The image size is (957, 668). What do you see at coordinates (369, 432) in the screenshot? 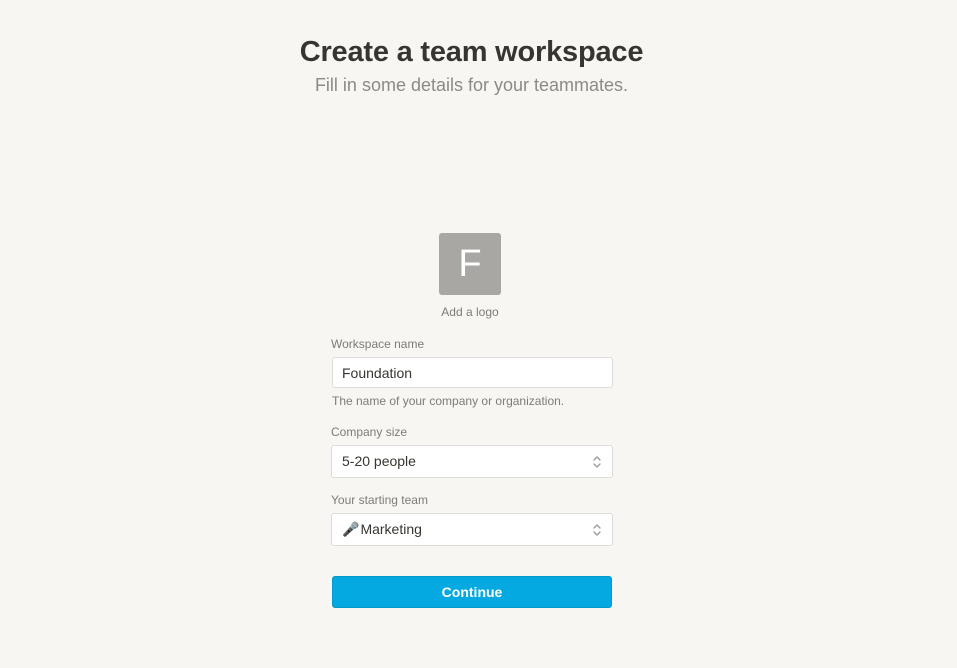
I see `company-size-label: Company size` at bounding box center [369, 432].